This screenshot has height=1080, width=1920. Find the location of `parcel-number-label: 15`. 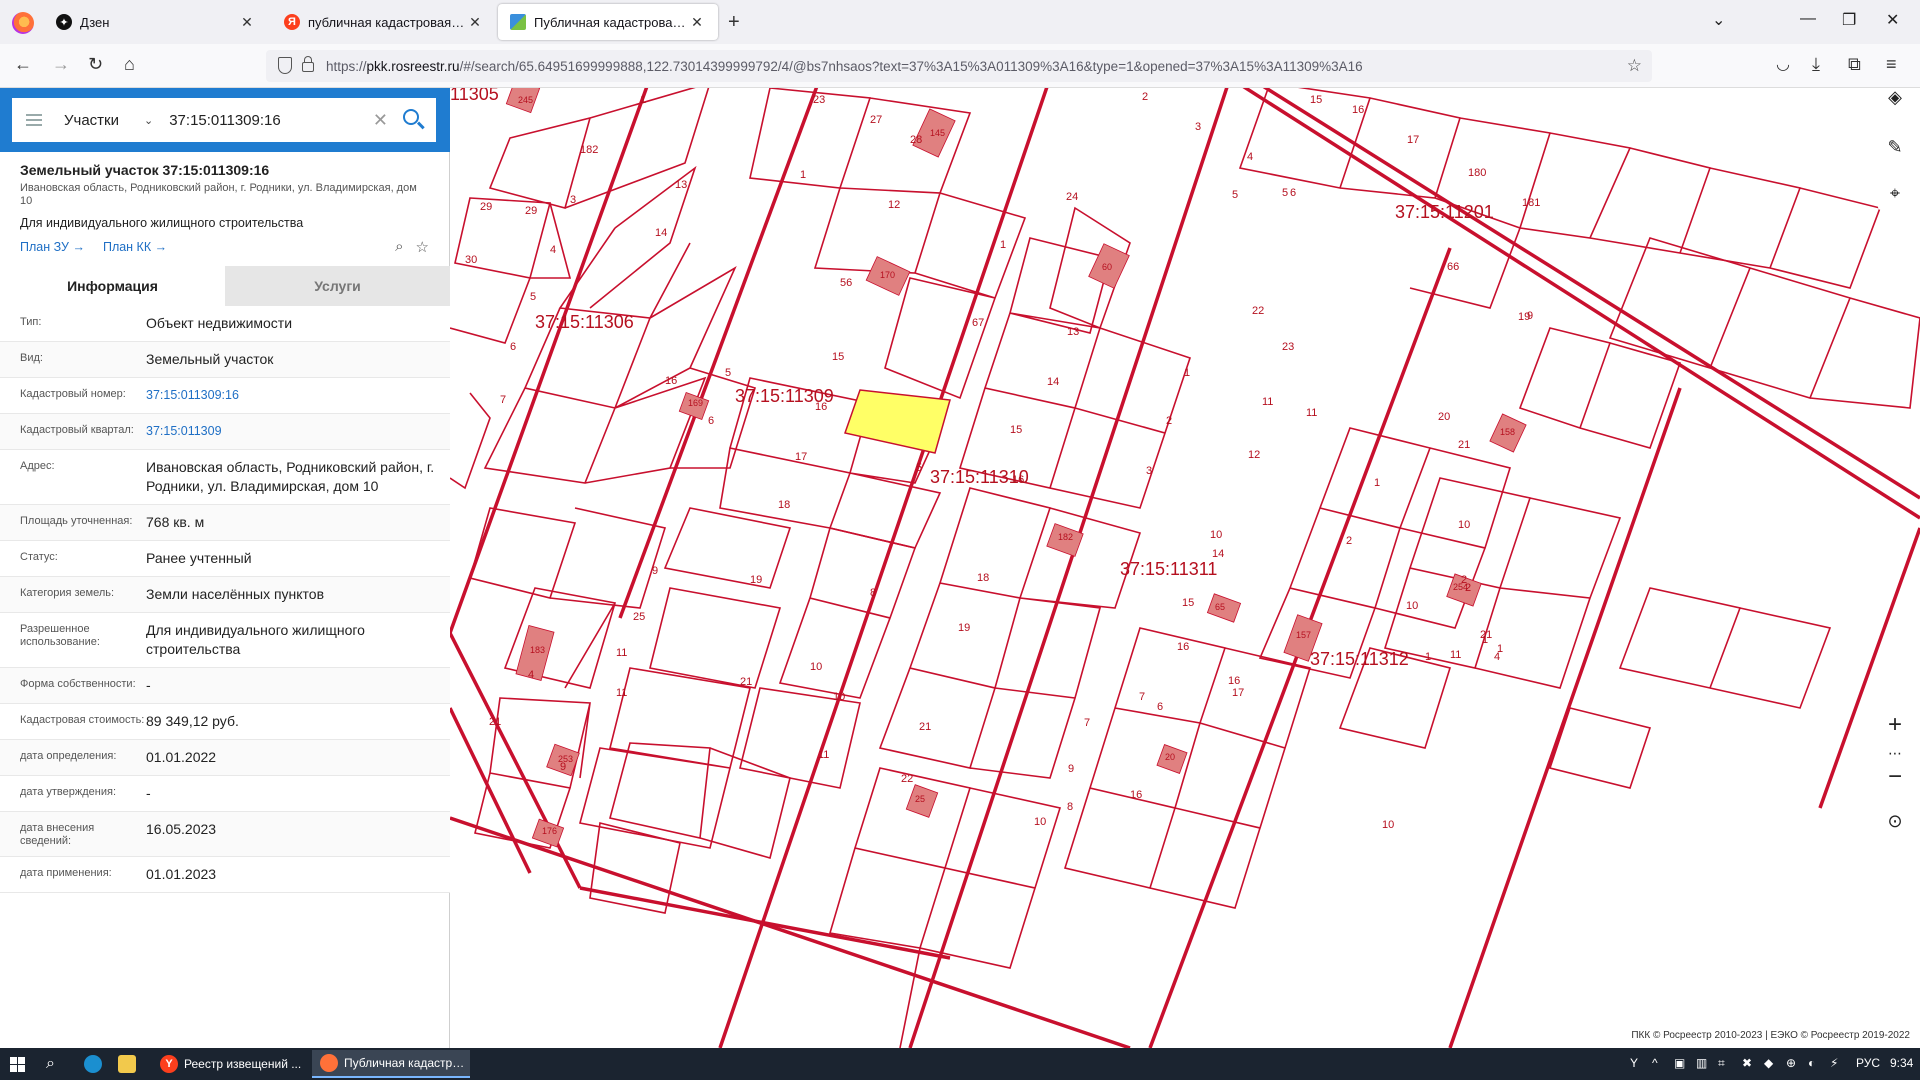

parcel-number-label: 15 is located at coordinates (838, 357).